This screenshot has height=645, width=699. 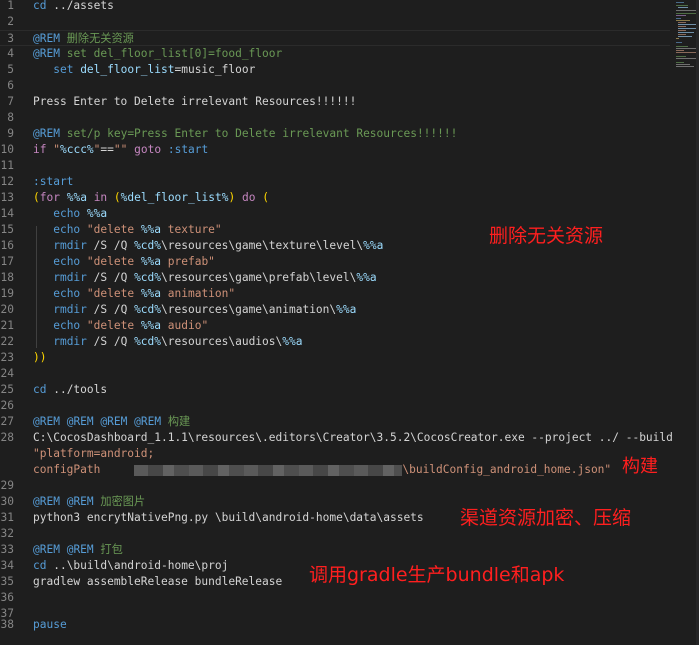 I want to click on annotation-package: 调用gradle生产bundle和apk, so click(x=437, y=575).